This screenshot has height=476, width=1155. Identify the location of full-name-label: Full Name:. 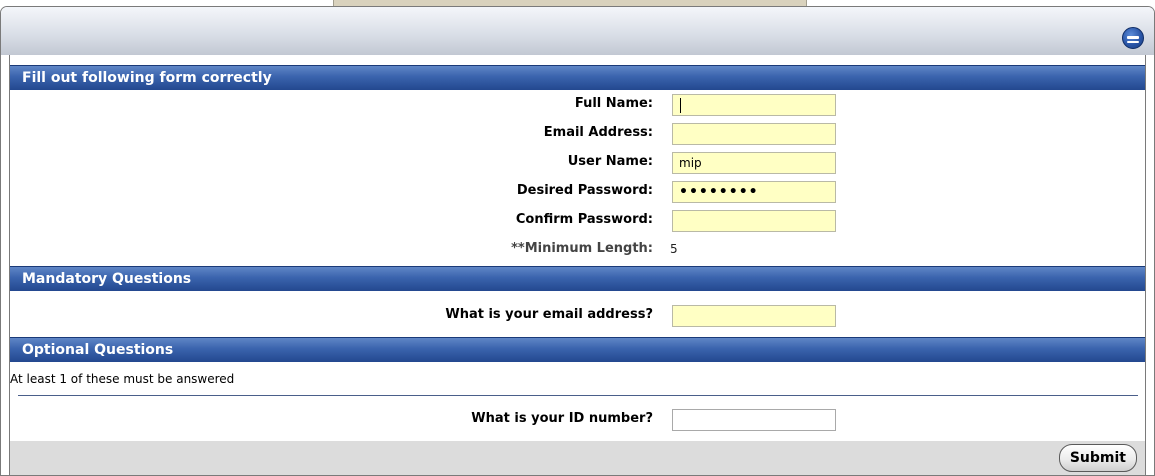
(613, 103).